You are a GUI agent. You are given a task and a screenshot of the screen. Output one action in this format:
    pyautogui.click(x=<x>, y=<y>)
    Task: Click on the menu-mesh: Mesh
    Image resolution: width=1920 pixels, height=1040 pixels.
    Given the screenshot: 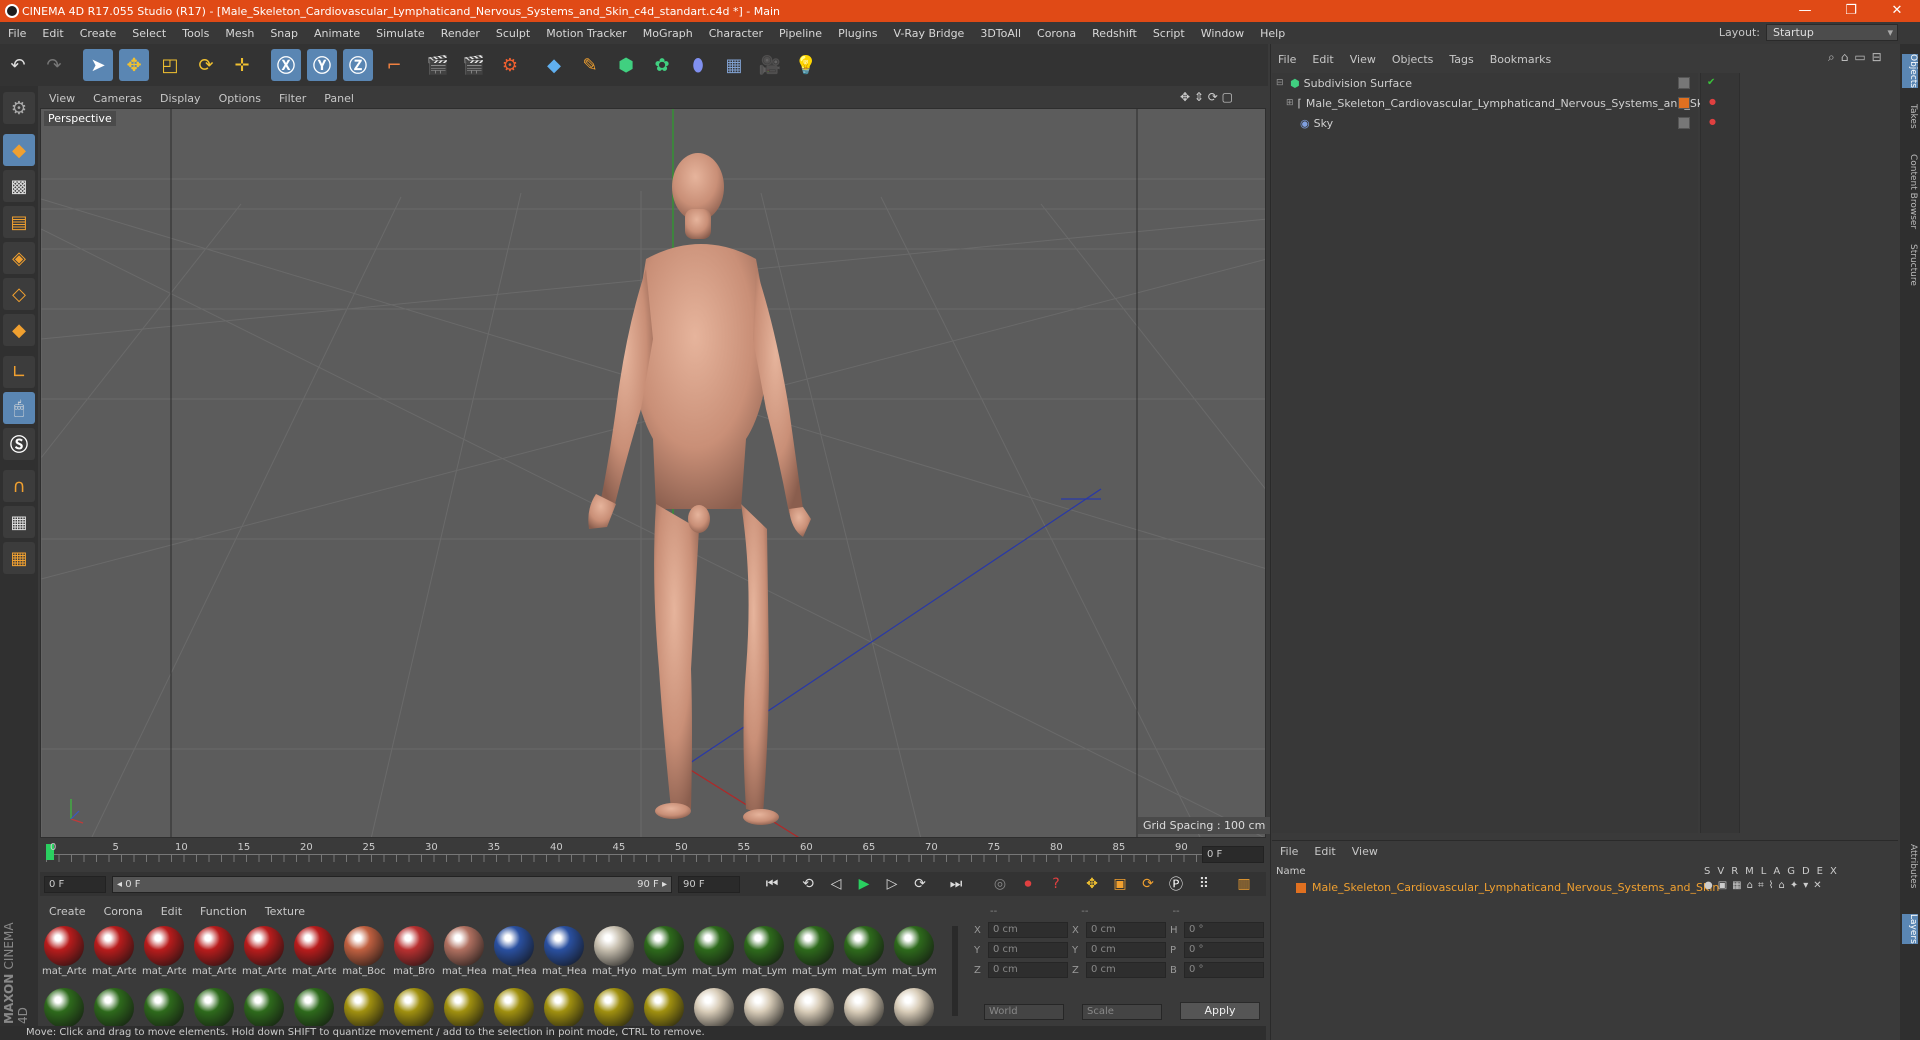 What is the action you would take?
    pyautogui.click(x=239, y=33)
    